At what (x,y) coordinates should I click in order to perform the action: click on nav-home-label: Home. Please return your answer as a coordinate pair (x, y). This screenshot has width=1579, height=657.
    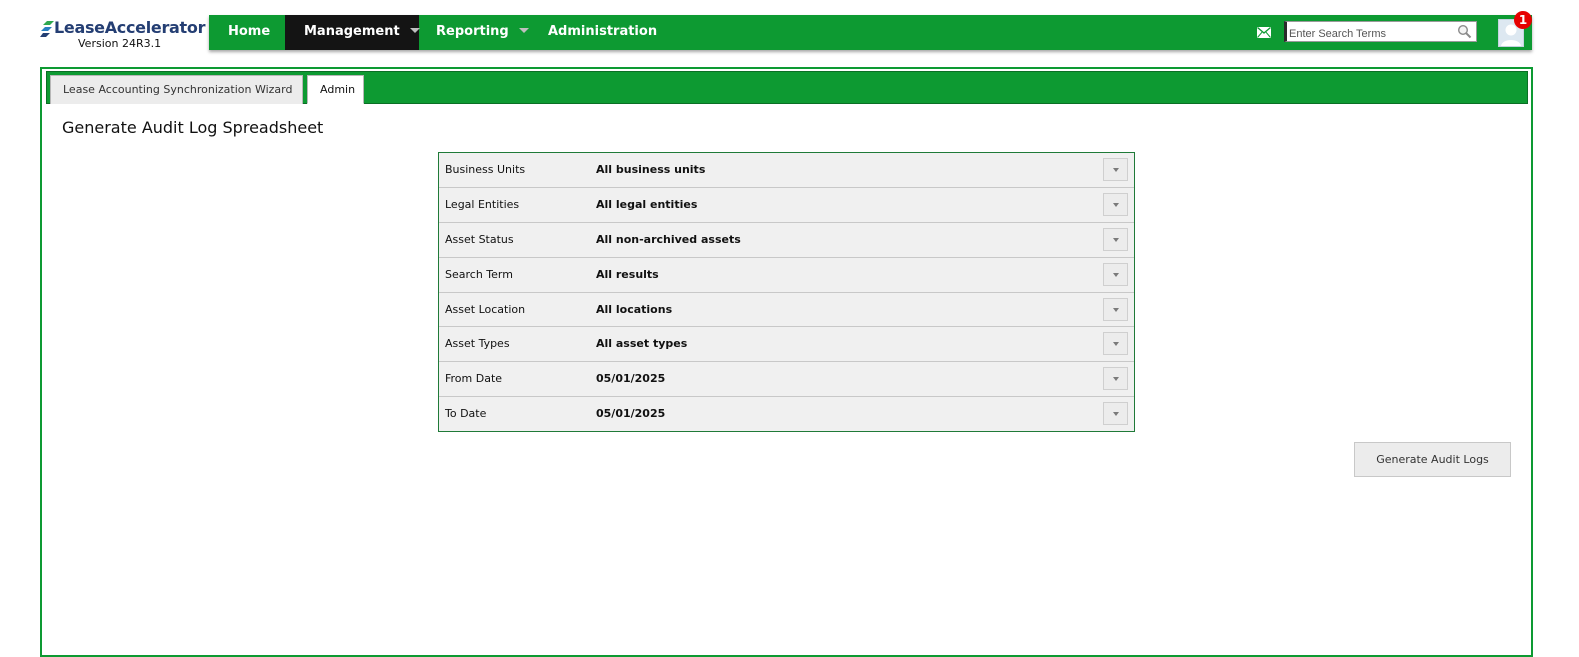
    Looking at the image, I should click on (249, 31).